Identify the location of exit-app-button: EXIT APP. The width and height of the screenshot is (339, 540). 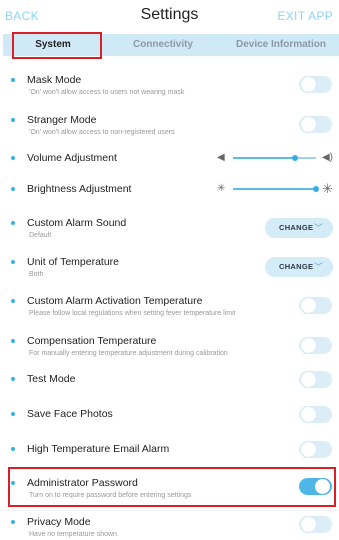
(305, 16).